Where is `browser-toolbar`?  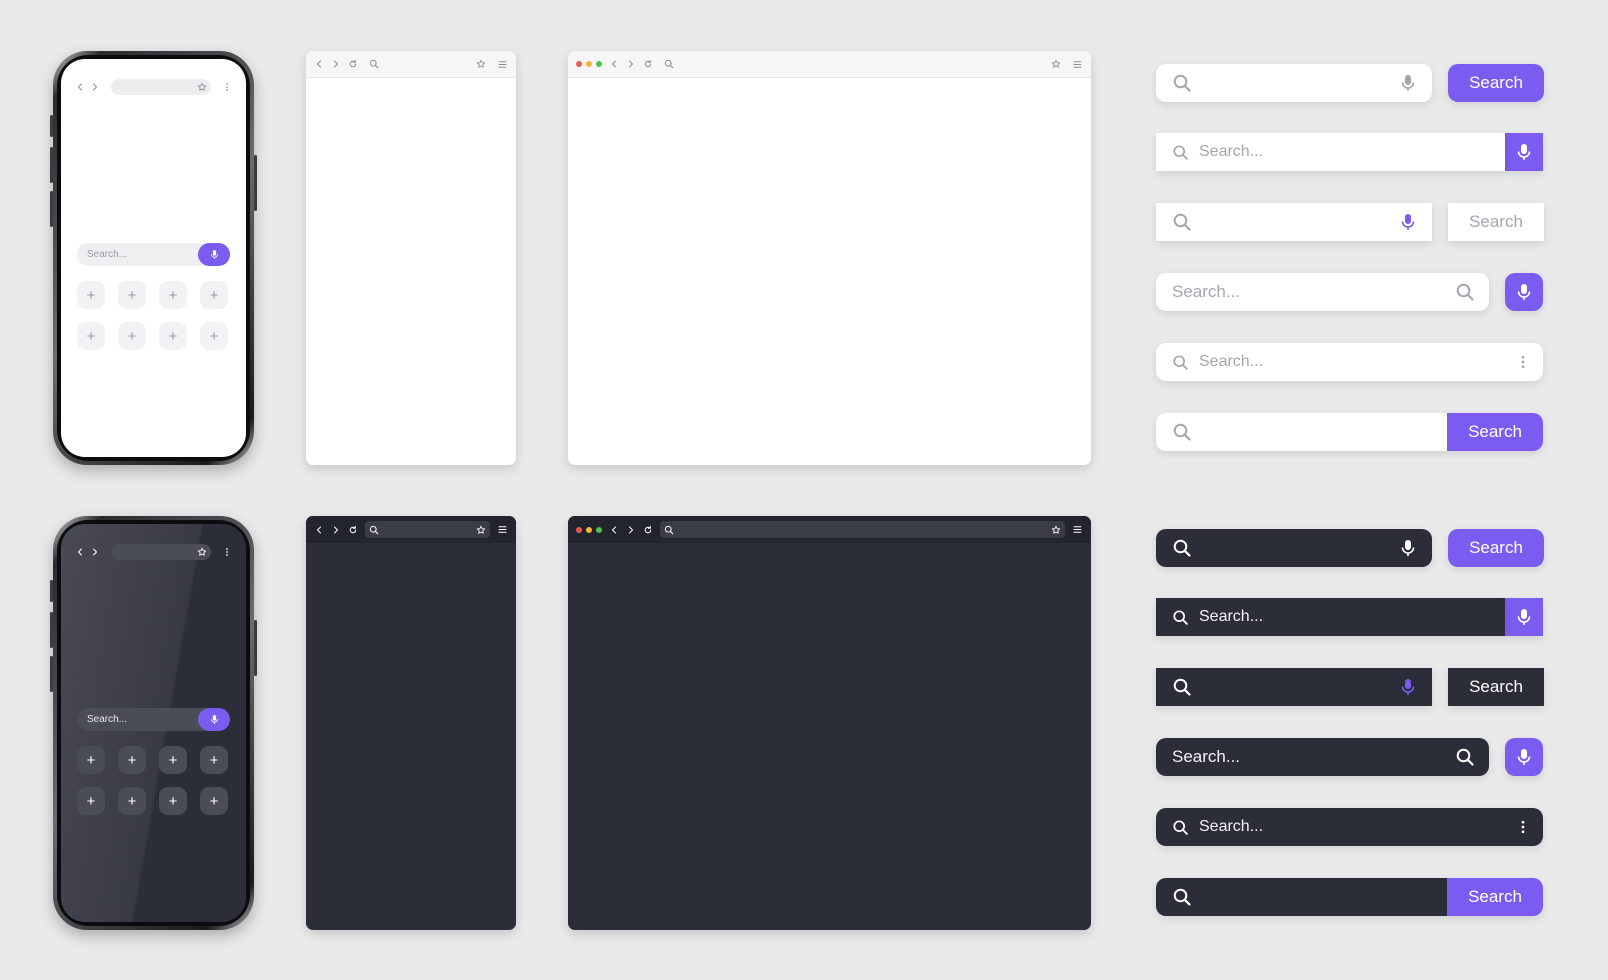
browser-toolbar is located at coordinates (411, 64).